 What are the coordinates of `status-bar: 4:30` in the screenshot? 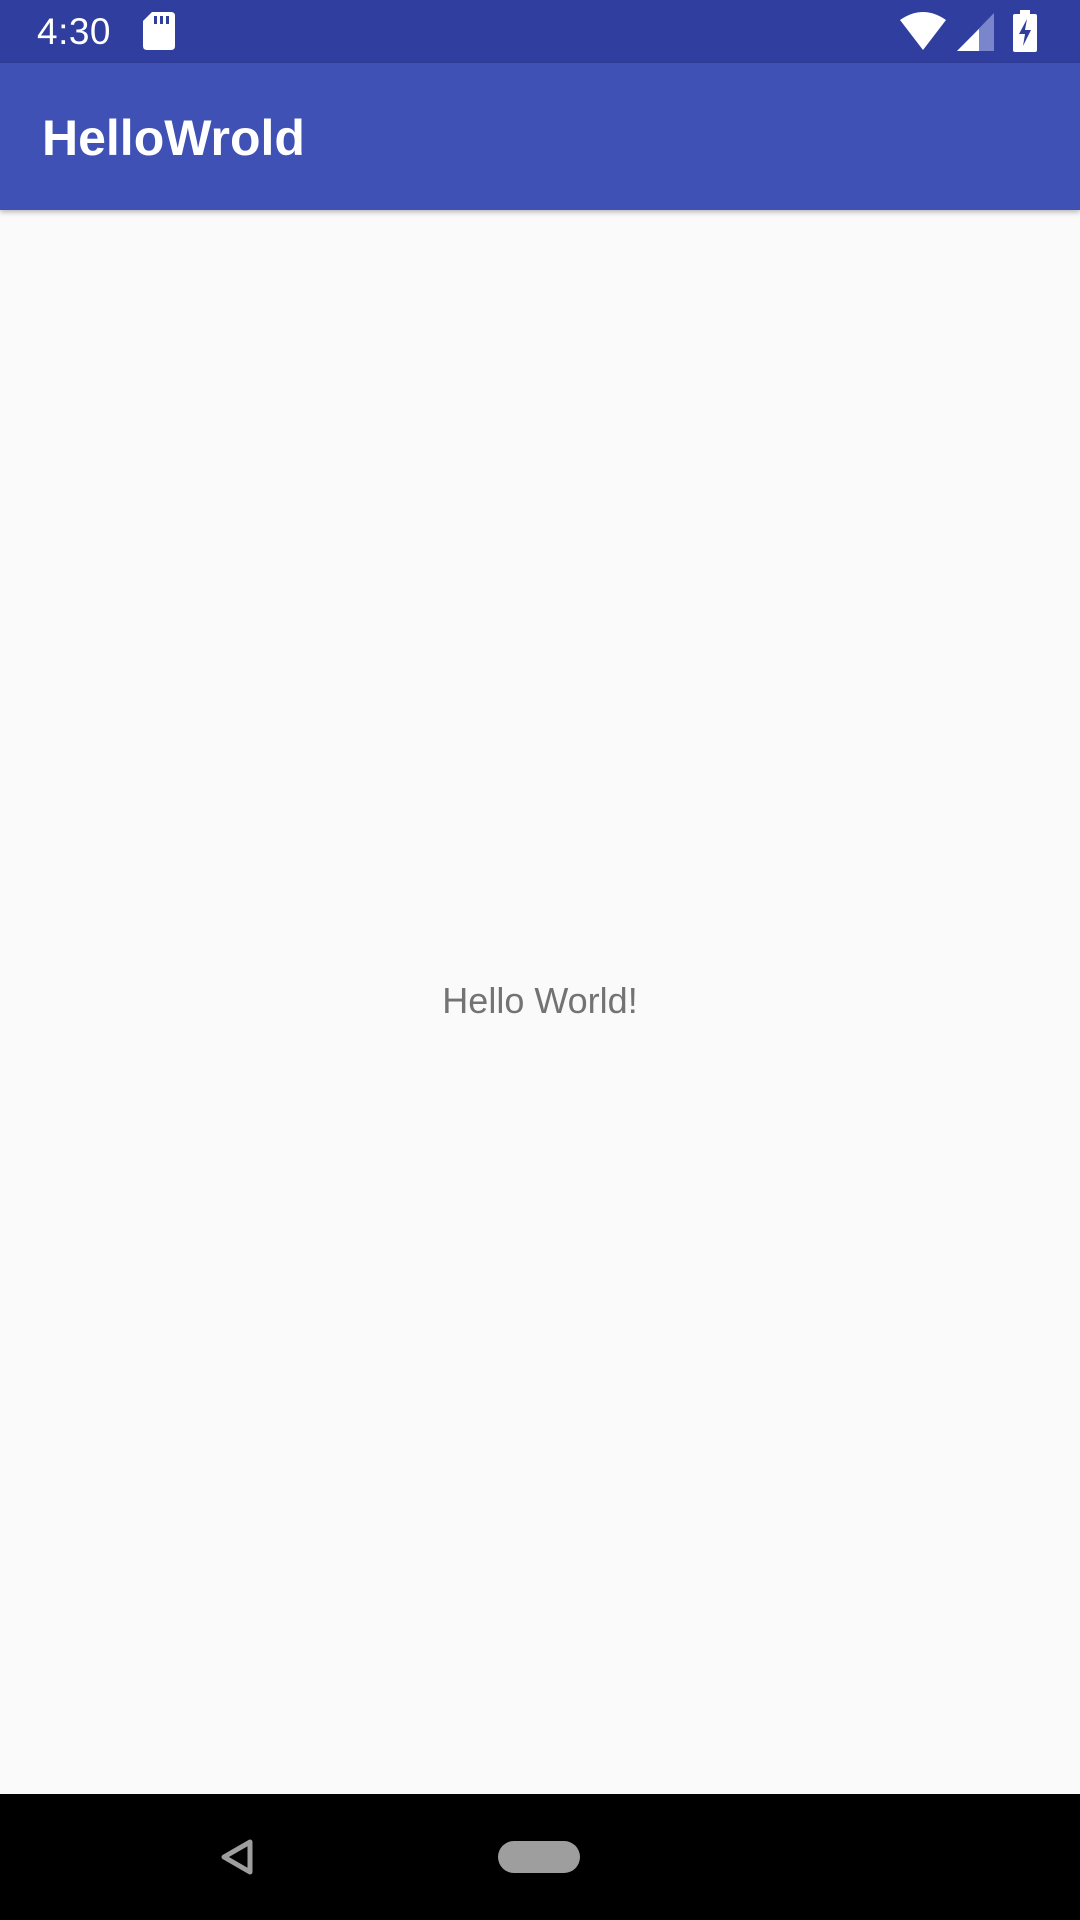 It's located at (540, 31).